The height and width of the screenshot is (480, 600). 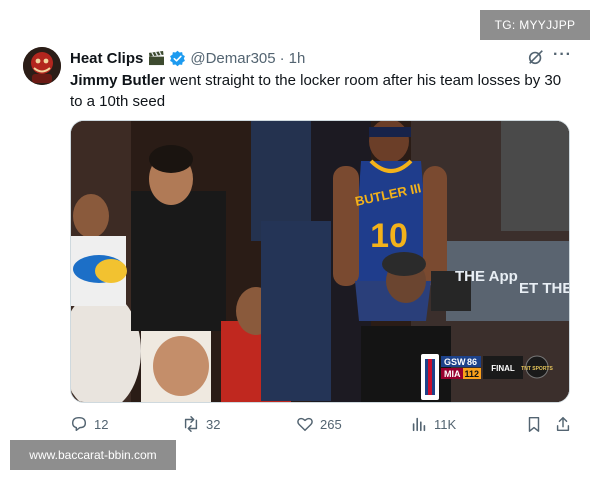 What do you see at coordinates (157, 57) in the screenshot?
I see `clapperboard-icon` at bounding box center [157, 57].